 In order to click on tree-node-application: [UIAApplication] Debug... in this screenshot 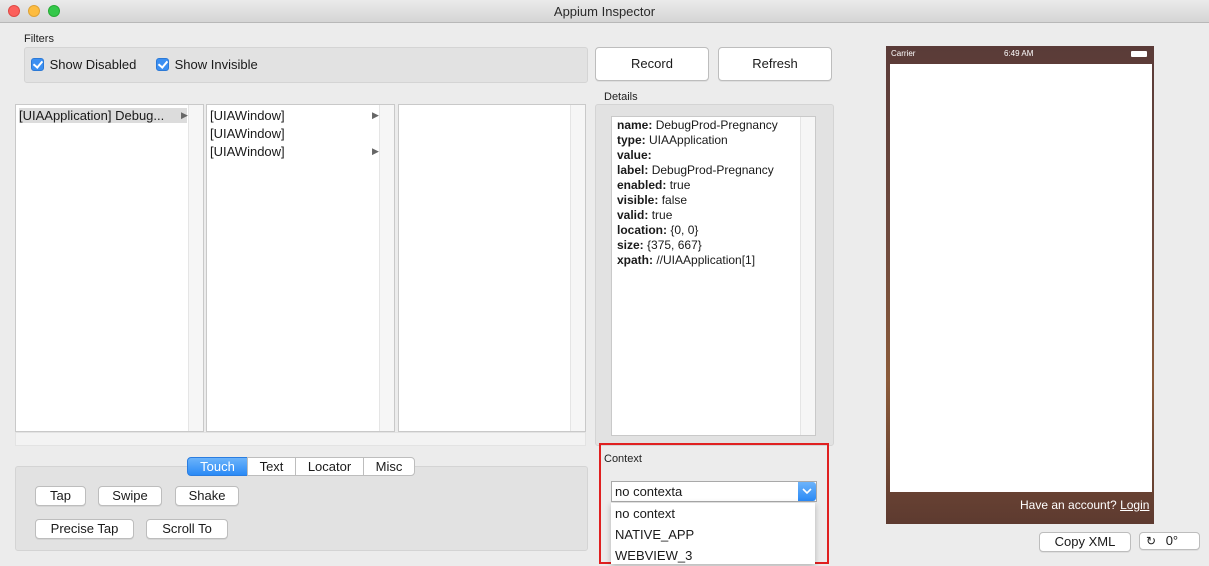, I will do `click(103, 115)`.